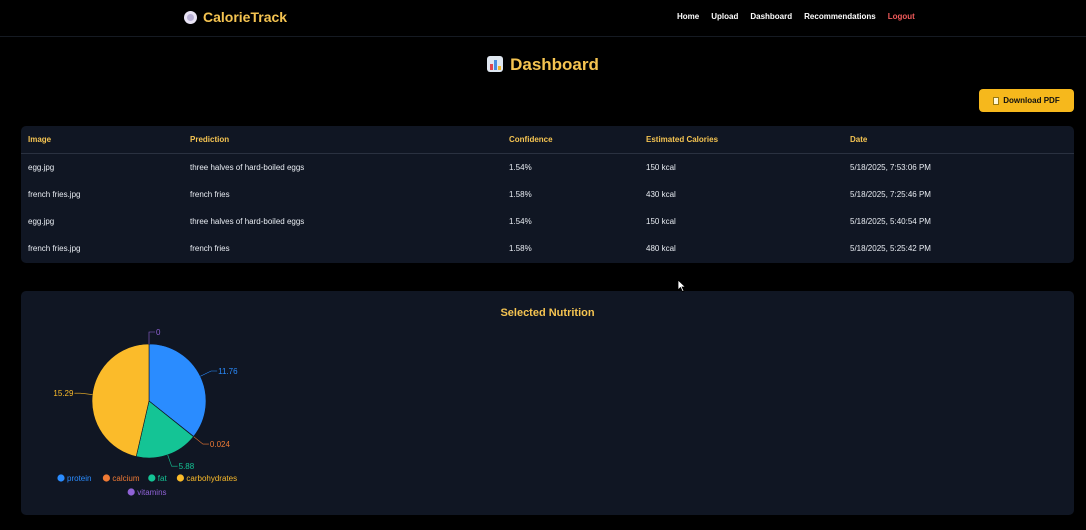  Describe the element at coordinates (79, 478) in the screenshot. I see `legend-label: protein` at that location.